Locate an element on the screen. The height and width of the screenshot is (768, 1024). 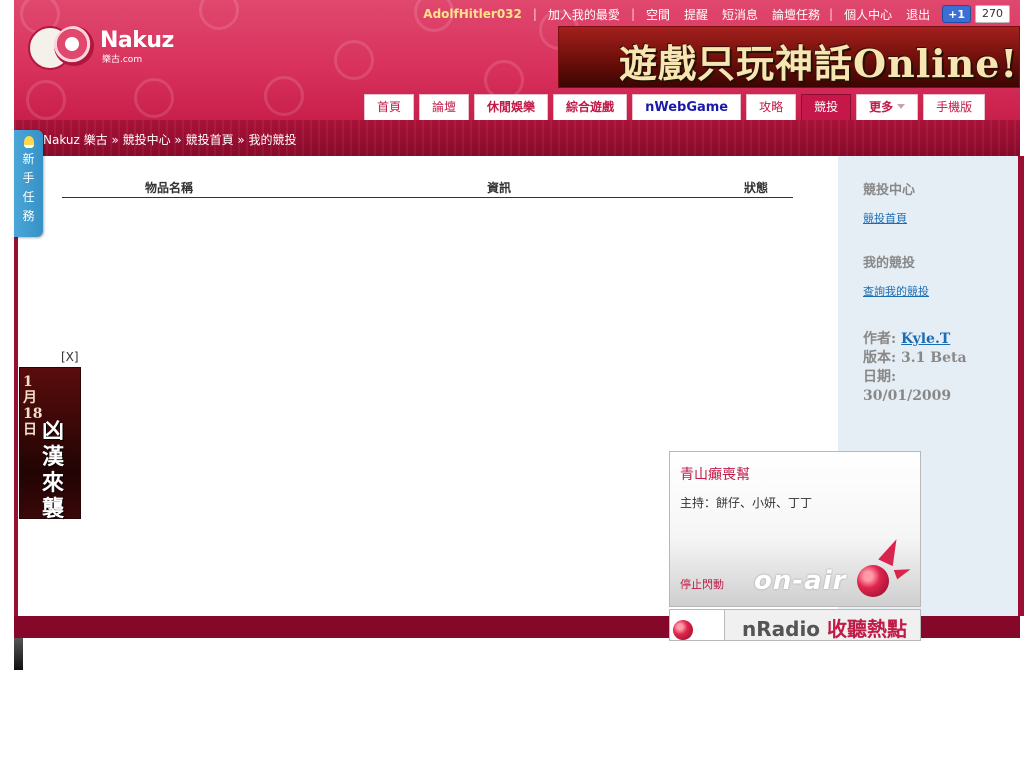
bids-table-header: 物品名稱 資訊 狀態 is located at coordinates (427, 188).